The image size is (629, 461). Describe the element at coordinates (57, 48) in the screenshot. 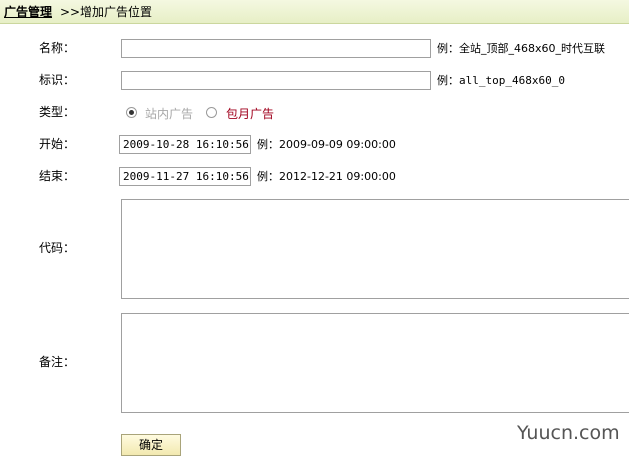

I see `name-label: 名称：` at that location.